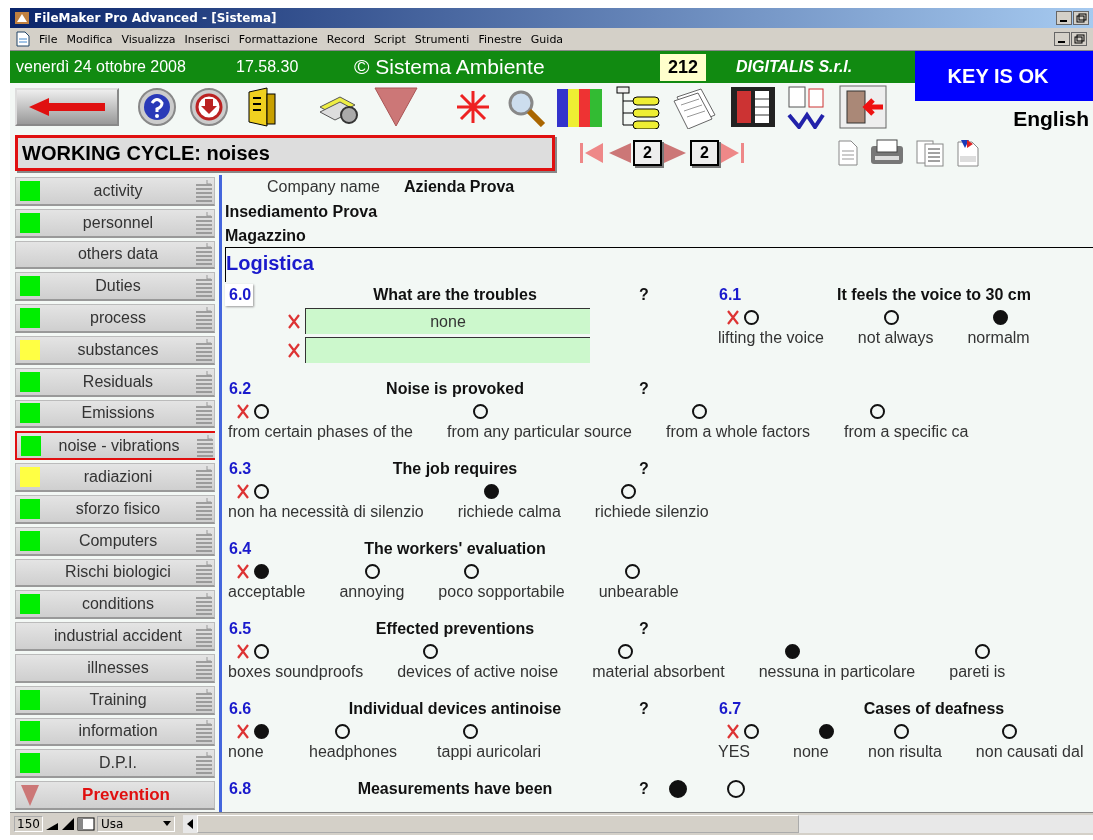 The height and width of the screenshot is (840, 1093). Describe the element at coordinates (442, 39) in the screenshot. I see `menu-item: Strumenti` at that location.